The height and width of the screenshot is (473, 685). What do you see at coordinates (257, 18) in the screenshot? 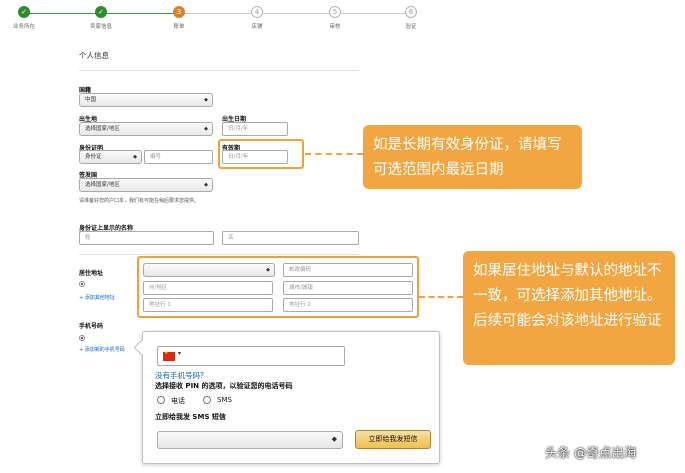
I see `step-store: 4 店铺` at bounding box center [257, 18].